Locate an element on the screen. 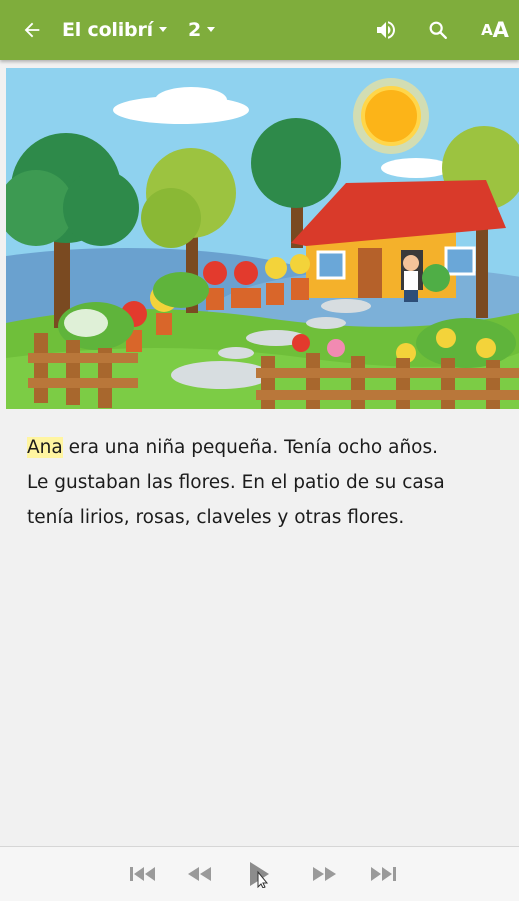 This screenshot has width=519, height=901. book-title: El colibrí is located at coordinates (107, 30).